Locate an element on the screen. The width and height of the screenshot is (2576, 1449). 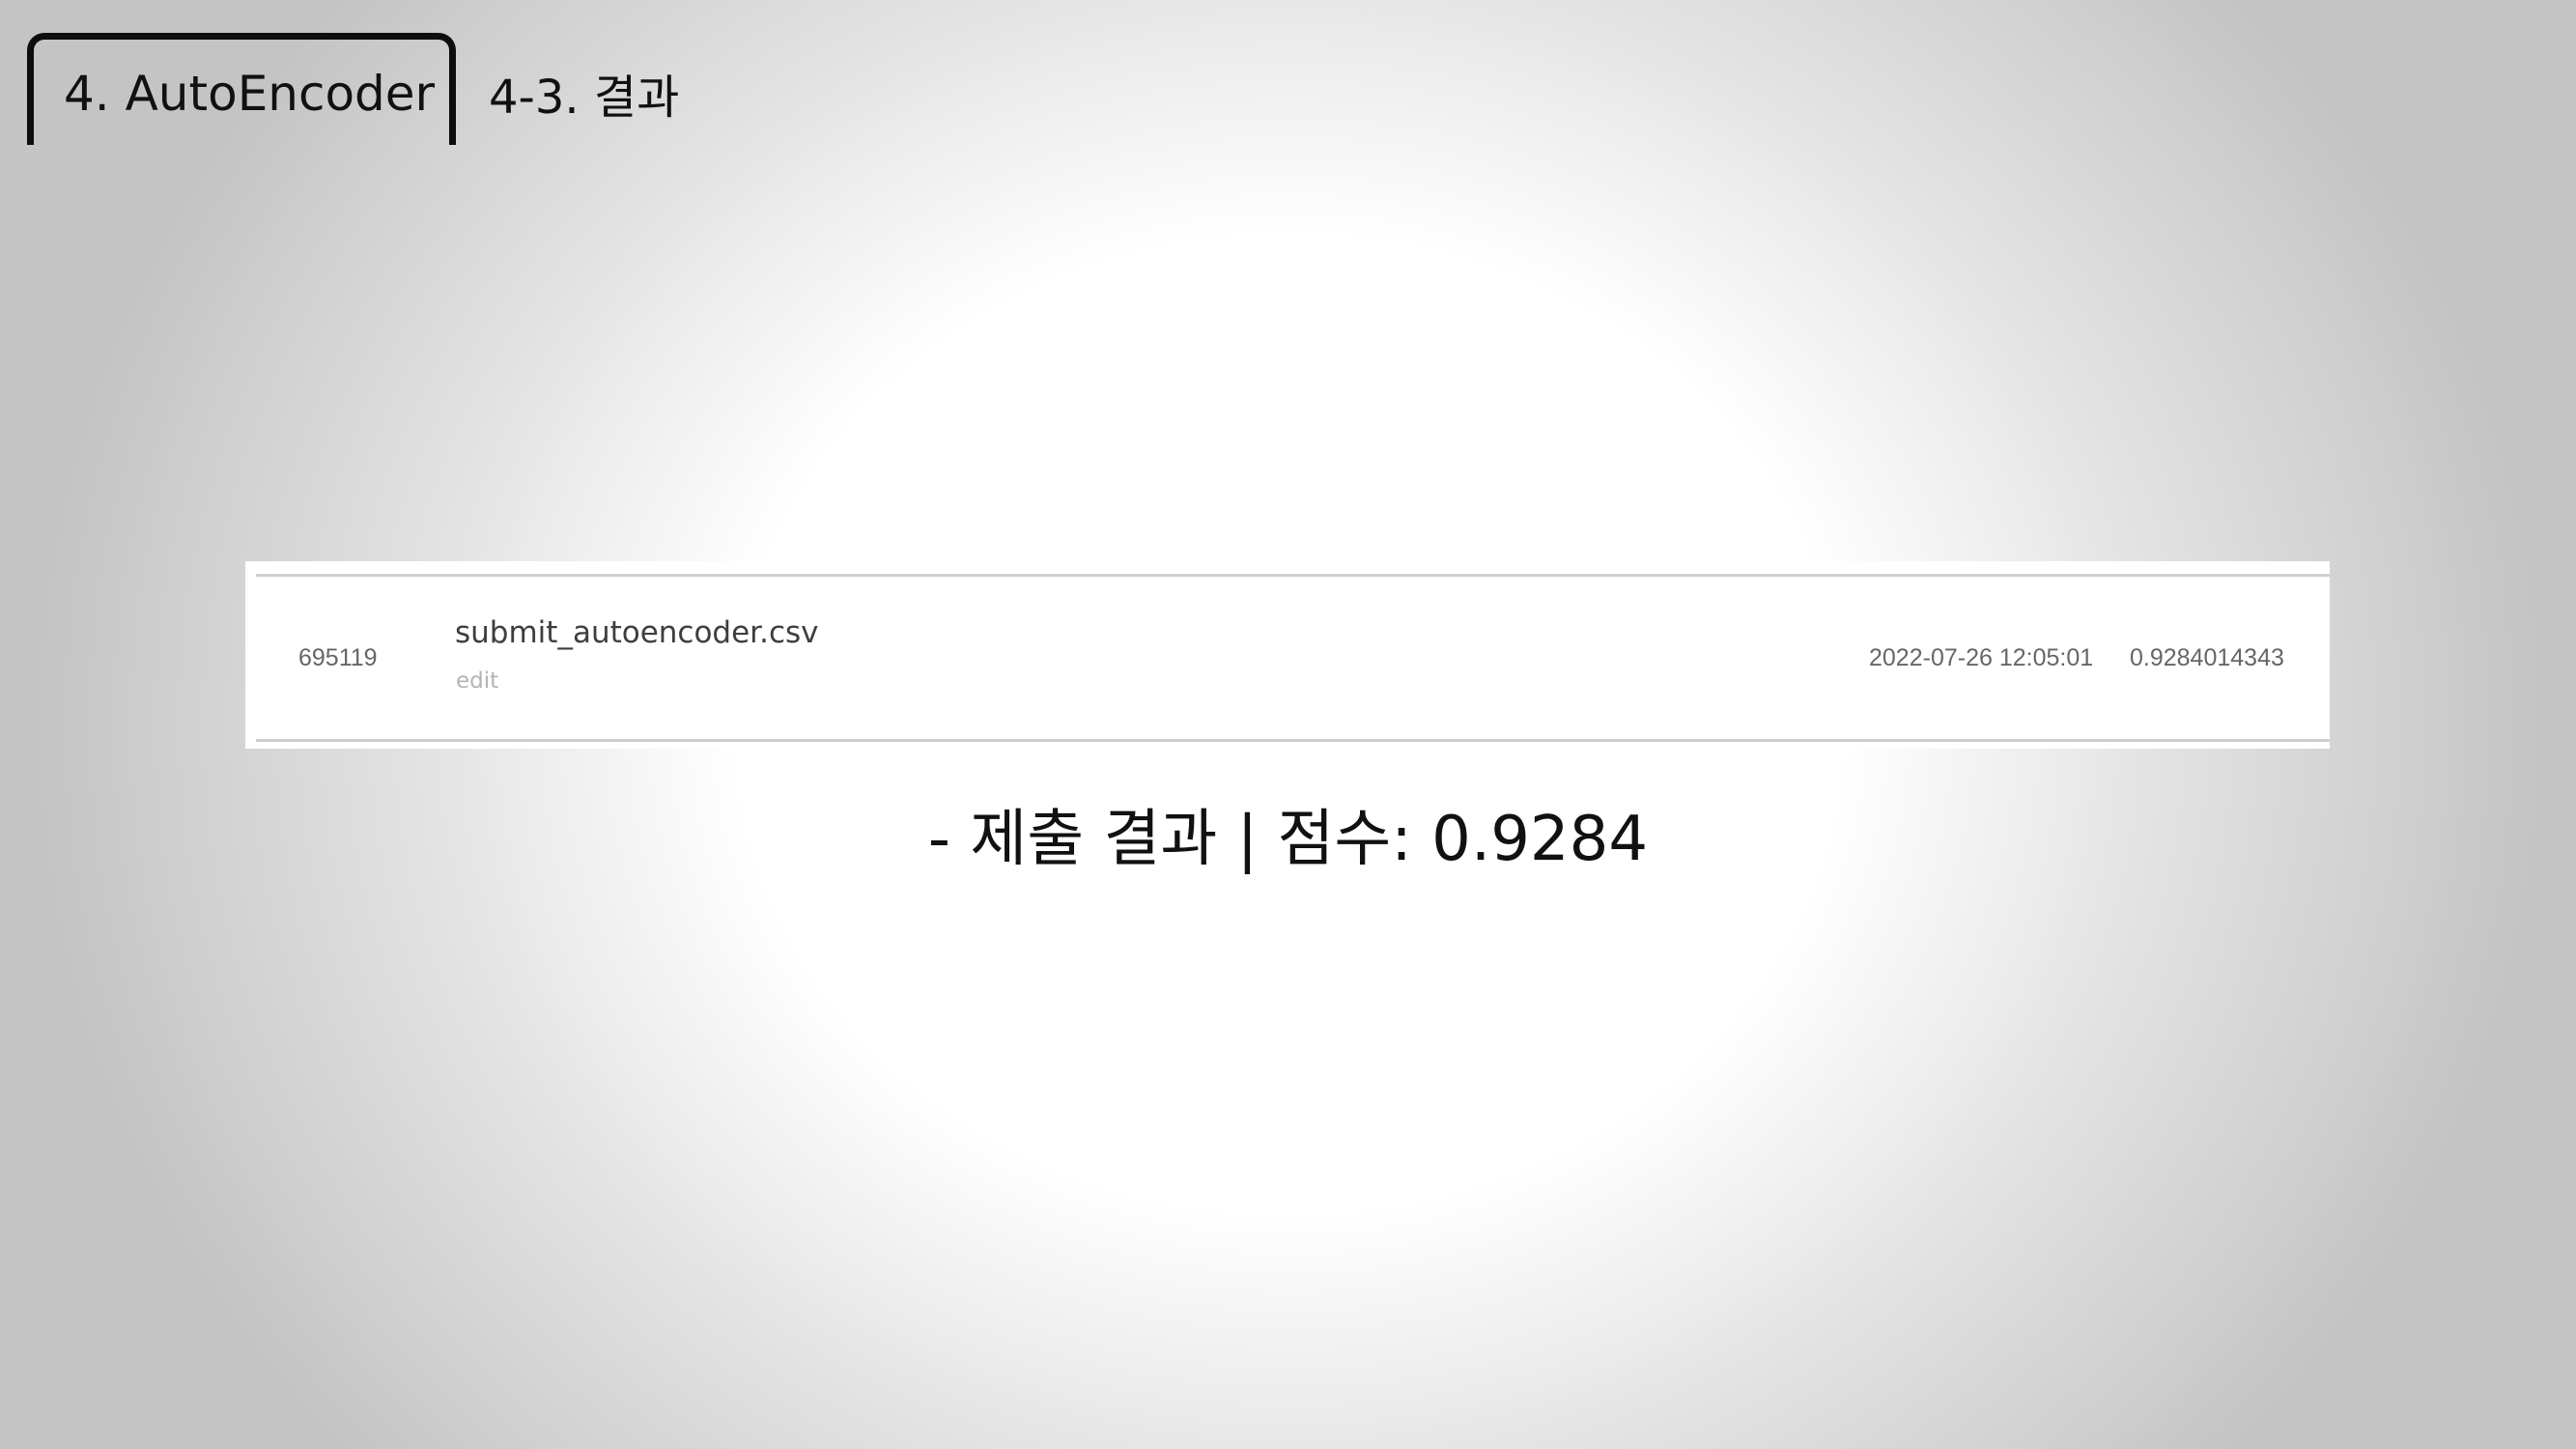
row-divider-bottom is located at coordinates (1293, 740).